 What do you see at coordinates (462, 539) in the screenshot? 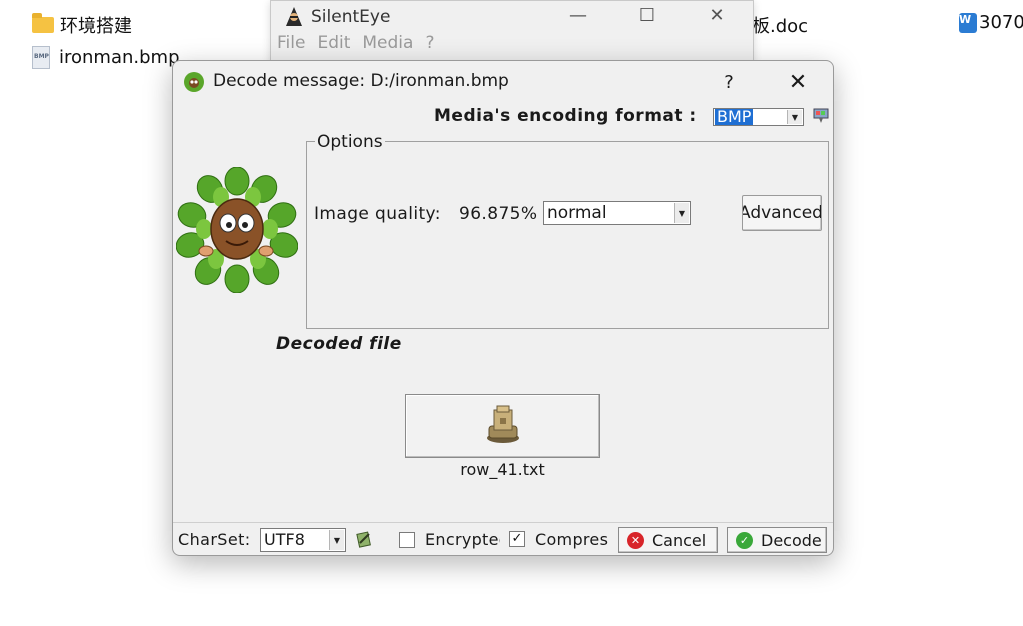
I see `encrypted-label: Encrypted` at bounding box center [462, 539].